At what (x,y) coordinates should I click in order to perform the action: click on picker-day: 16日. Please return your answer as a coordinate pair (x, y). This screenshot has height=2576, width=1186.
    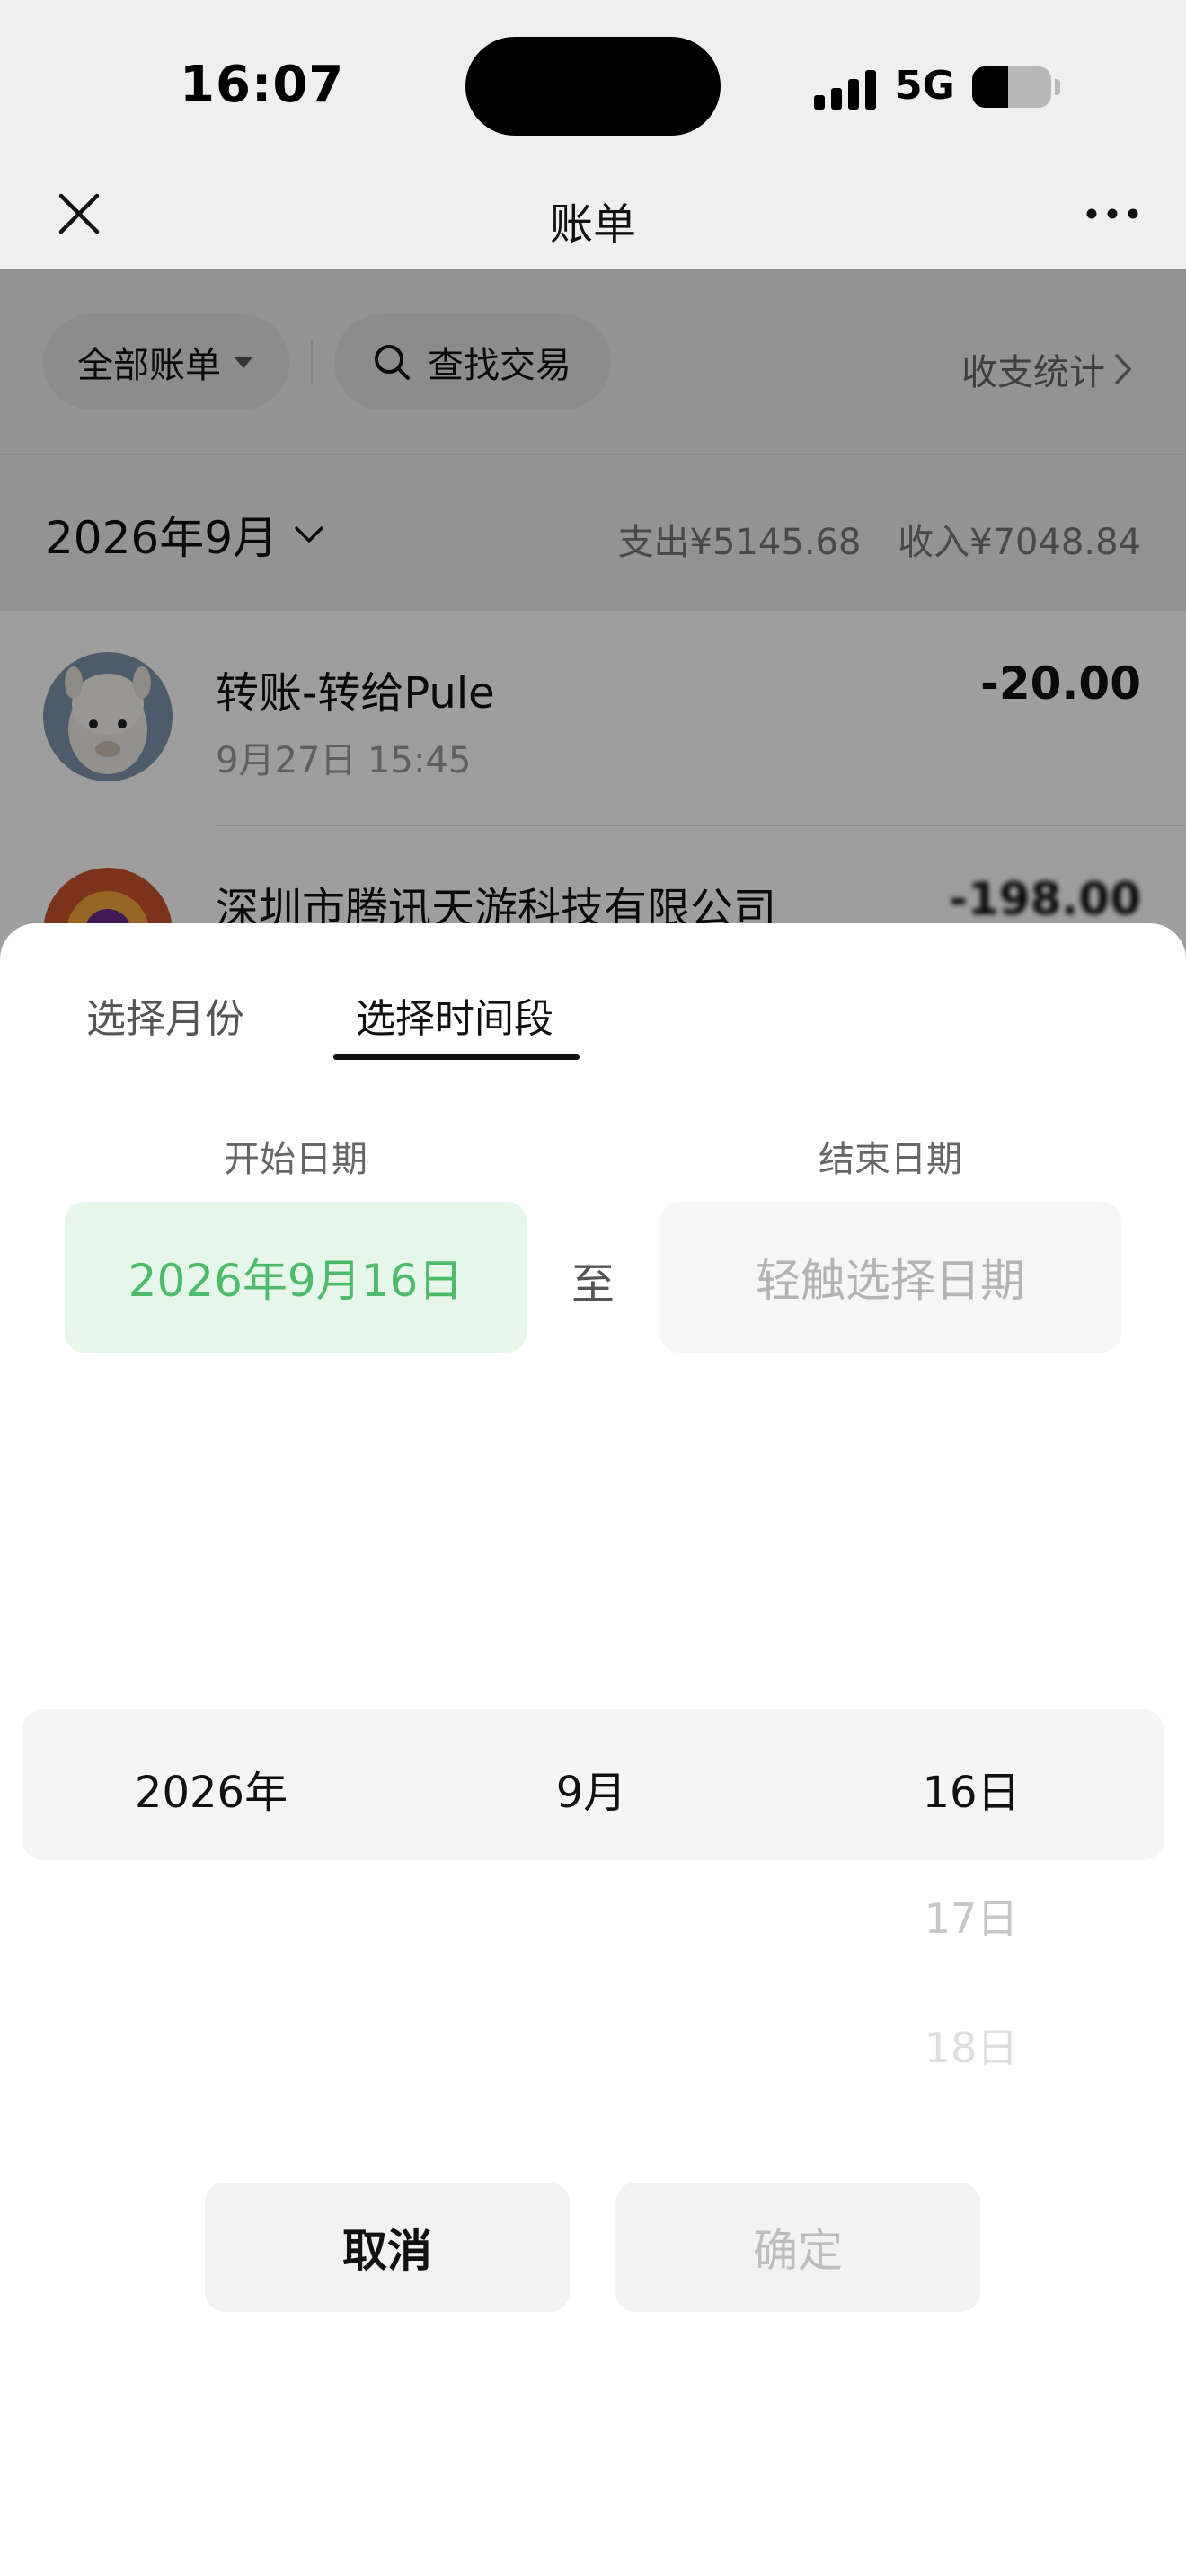
    Looking at the image, I should click on (971, 1788).